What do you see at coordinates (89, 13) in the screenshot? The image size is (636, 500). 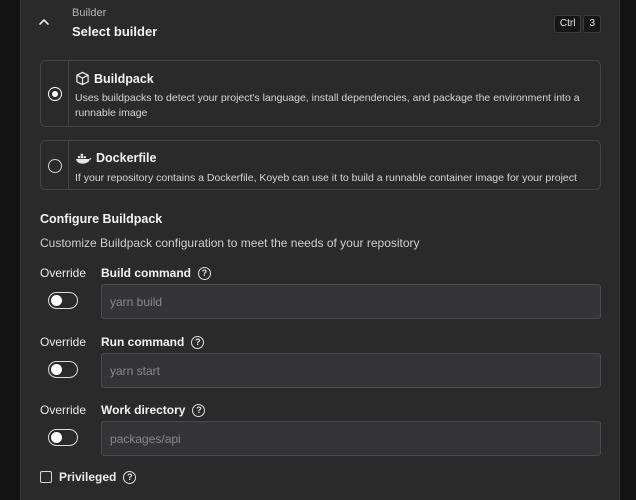 I see `section-eyebrow: Builder` at bounding box center [89, 13].